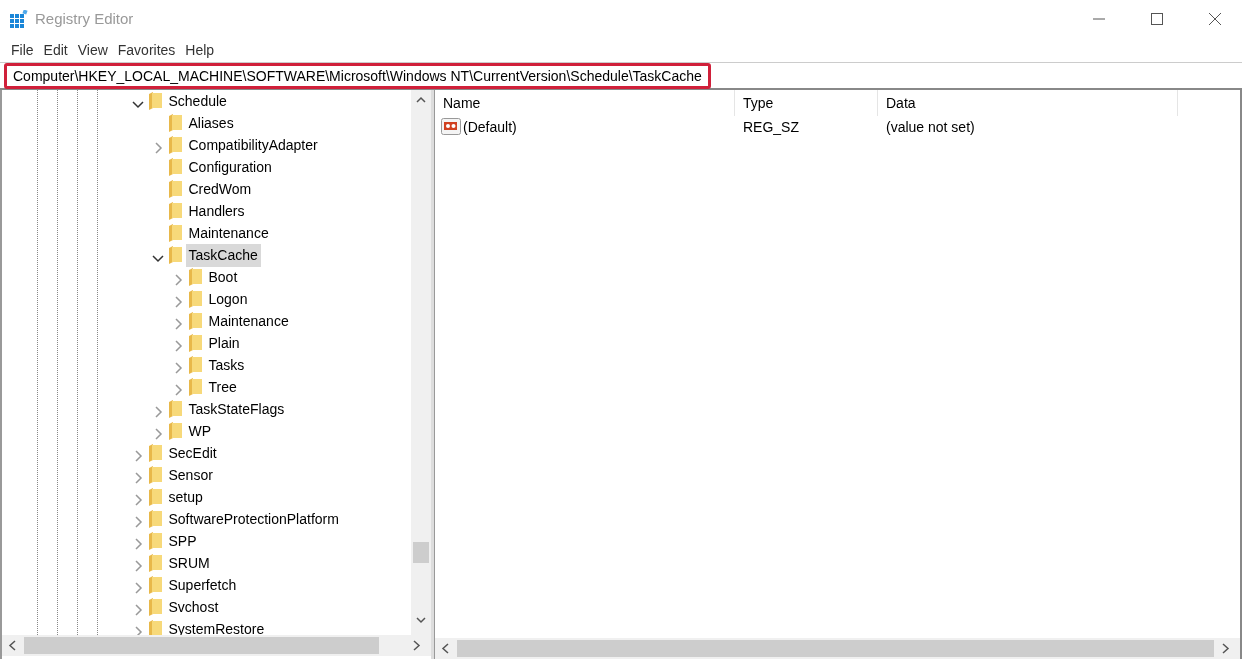 The height and width of the screenshot is (659, 1242). I want to click on tree-item: Sensor, so click(190, 475).